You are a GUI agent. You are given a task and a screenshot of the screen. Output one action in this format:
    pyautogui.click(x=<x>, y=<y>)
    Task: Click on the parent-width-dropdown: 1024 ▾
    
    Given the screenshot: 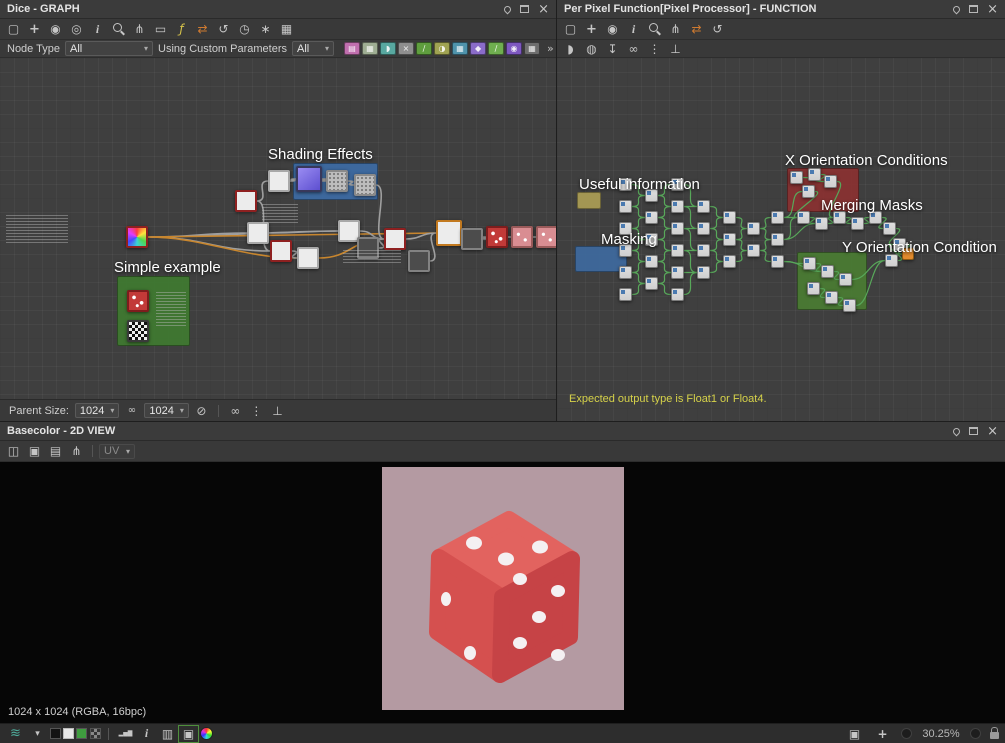 What is the action you would take?
    pyautogui.click(x=97, y=410)
    